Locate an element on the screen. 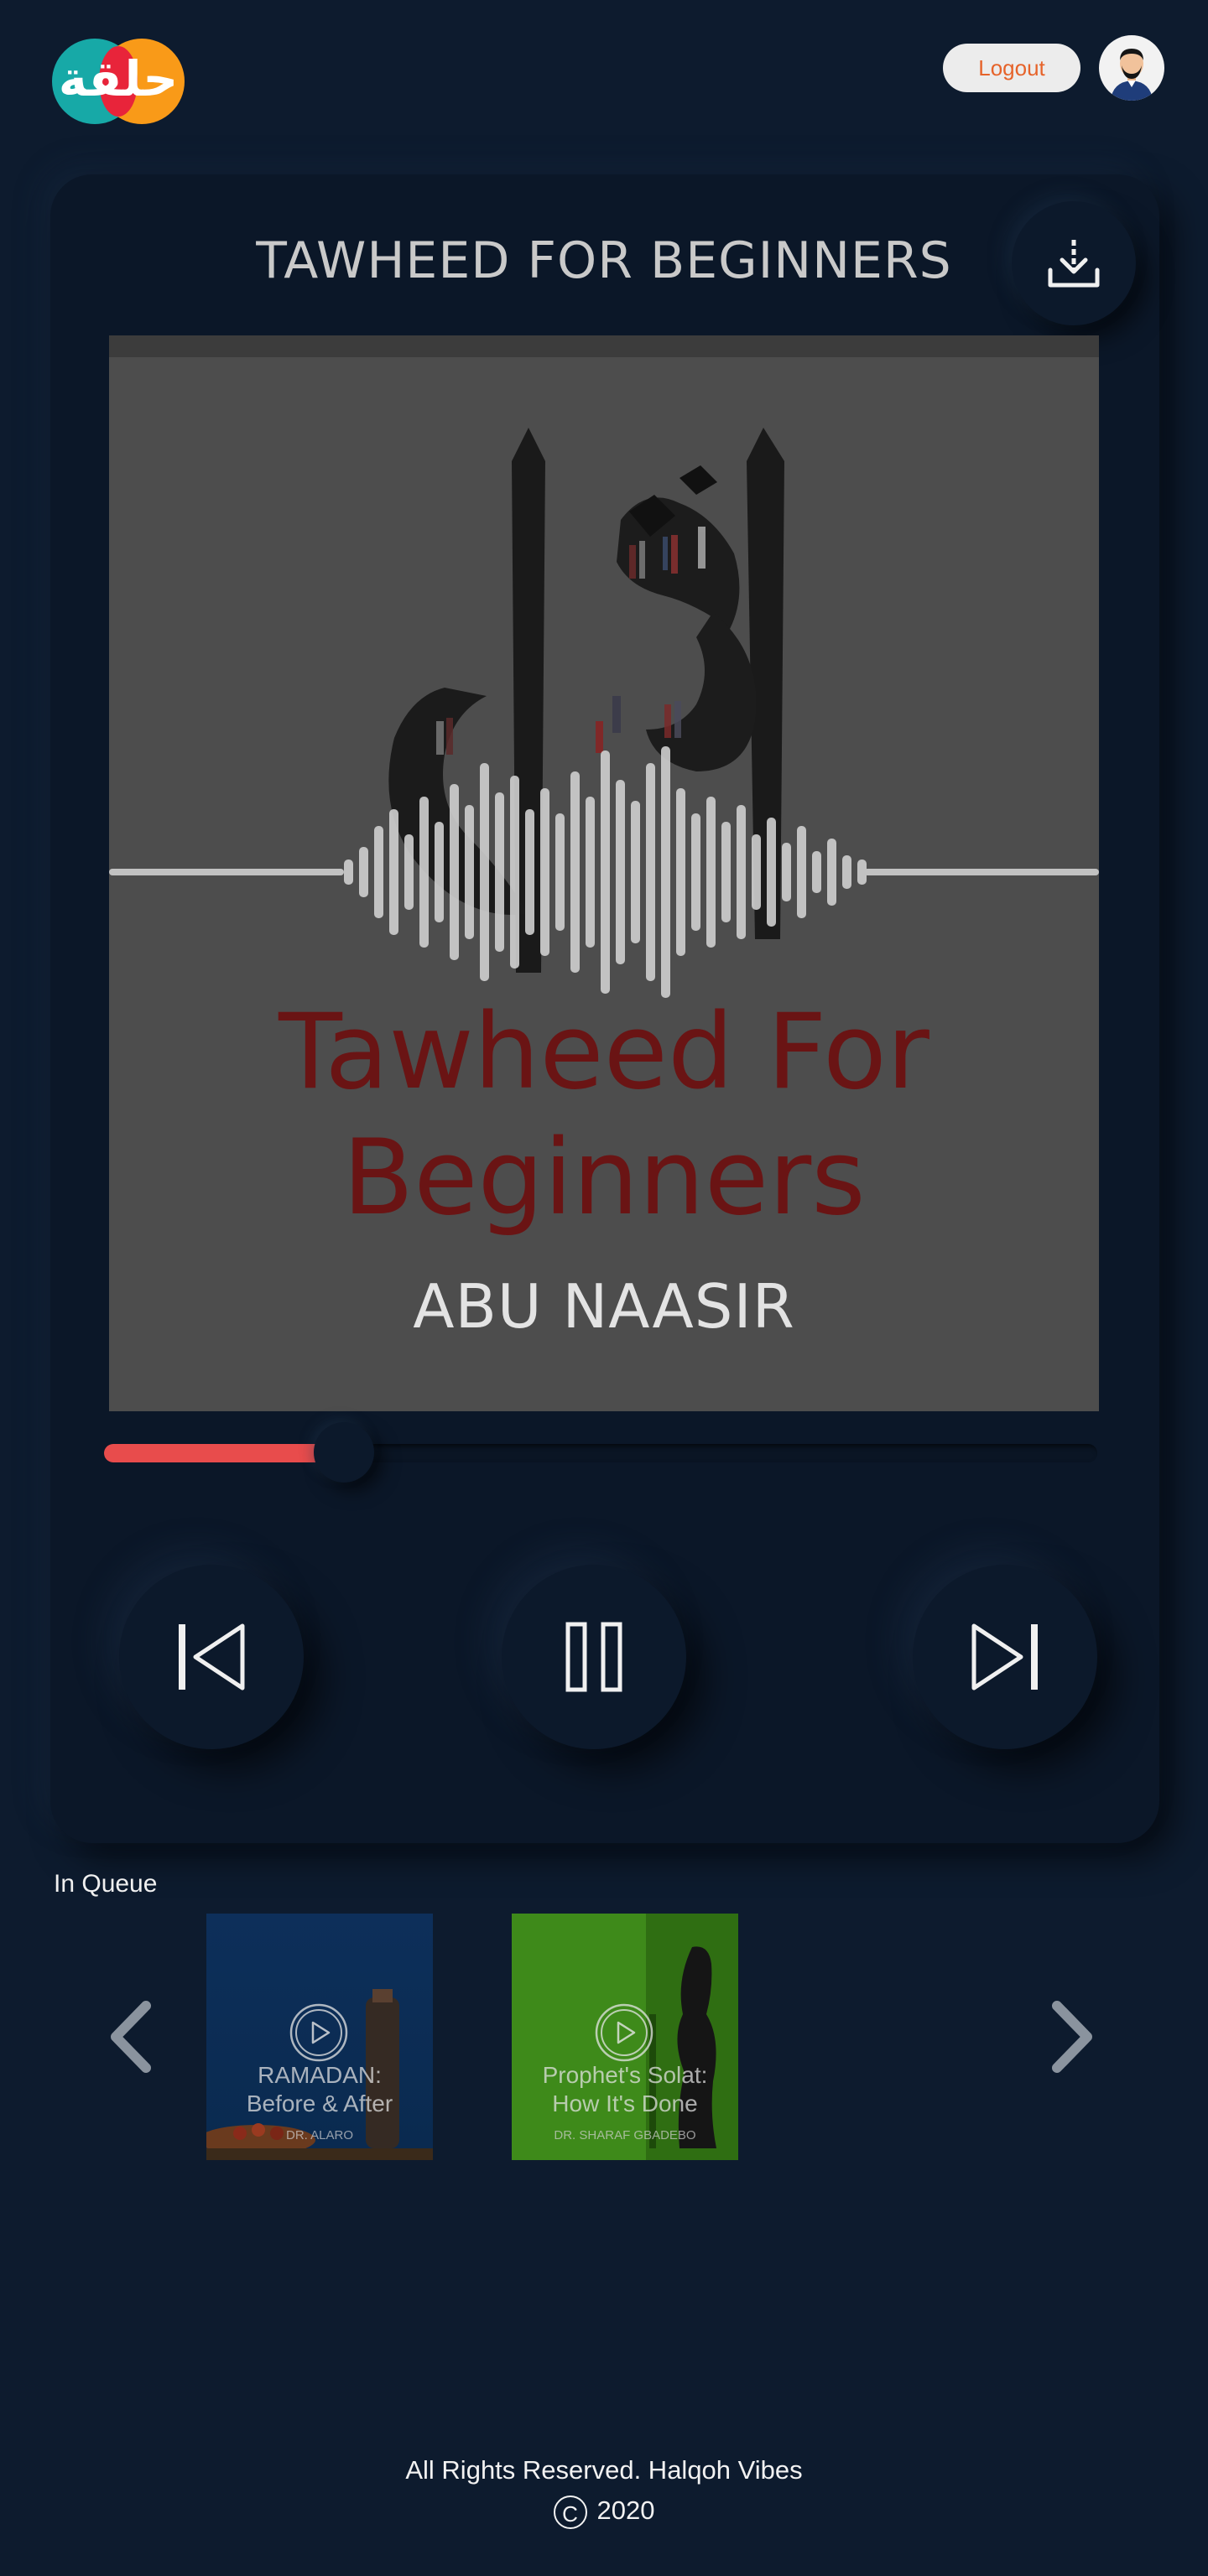 The height and width of the screenshot is (2576, 1208). skip-previous-icon is located at coordinates (212, 1656).